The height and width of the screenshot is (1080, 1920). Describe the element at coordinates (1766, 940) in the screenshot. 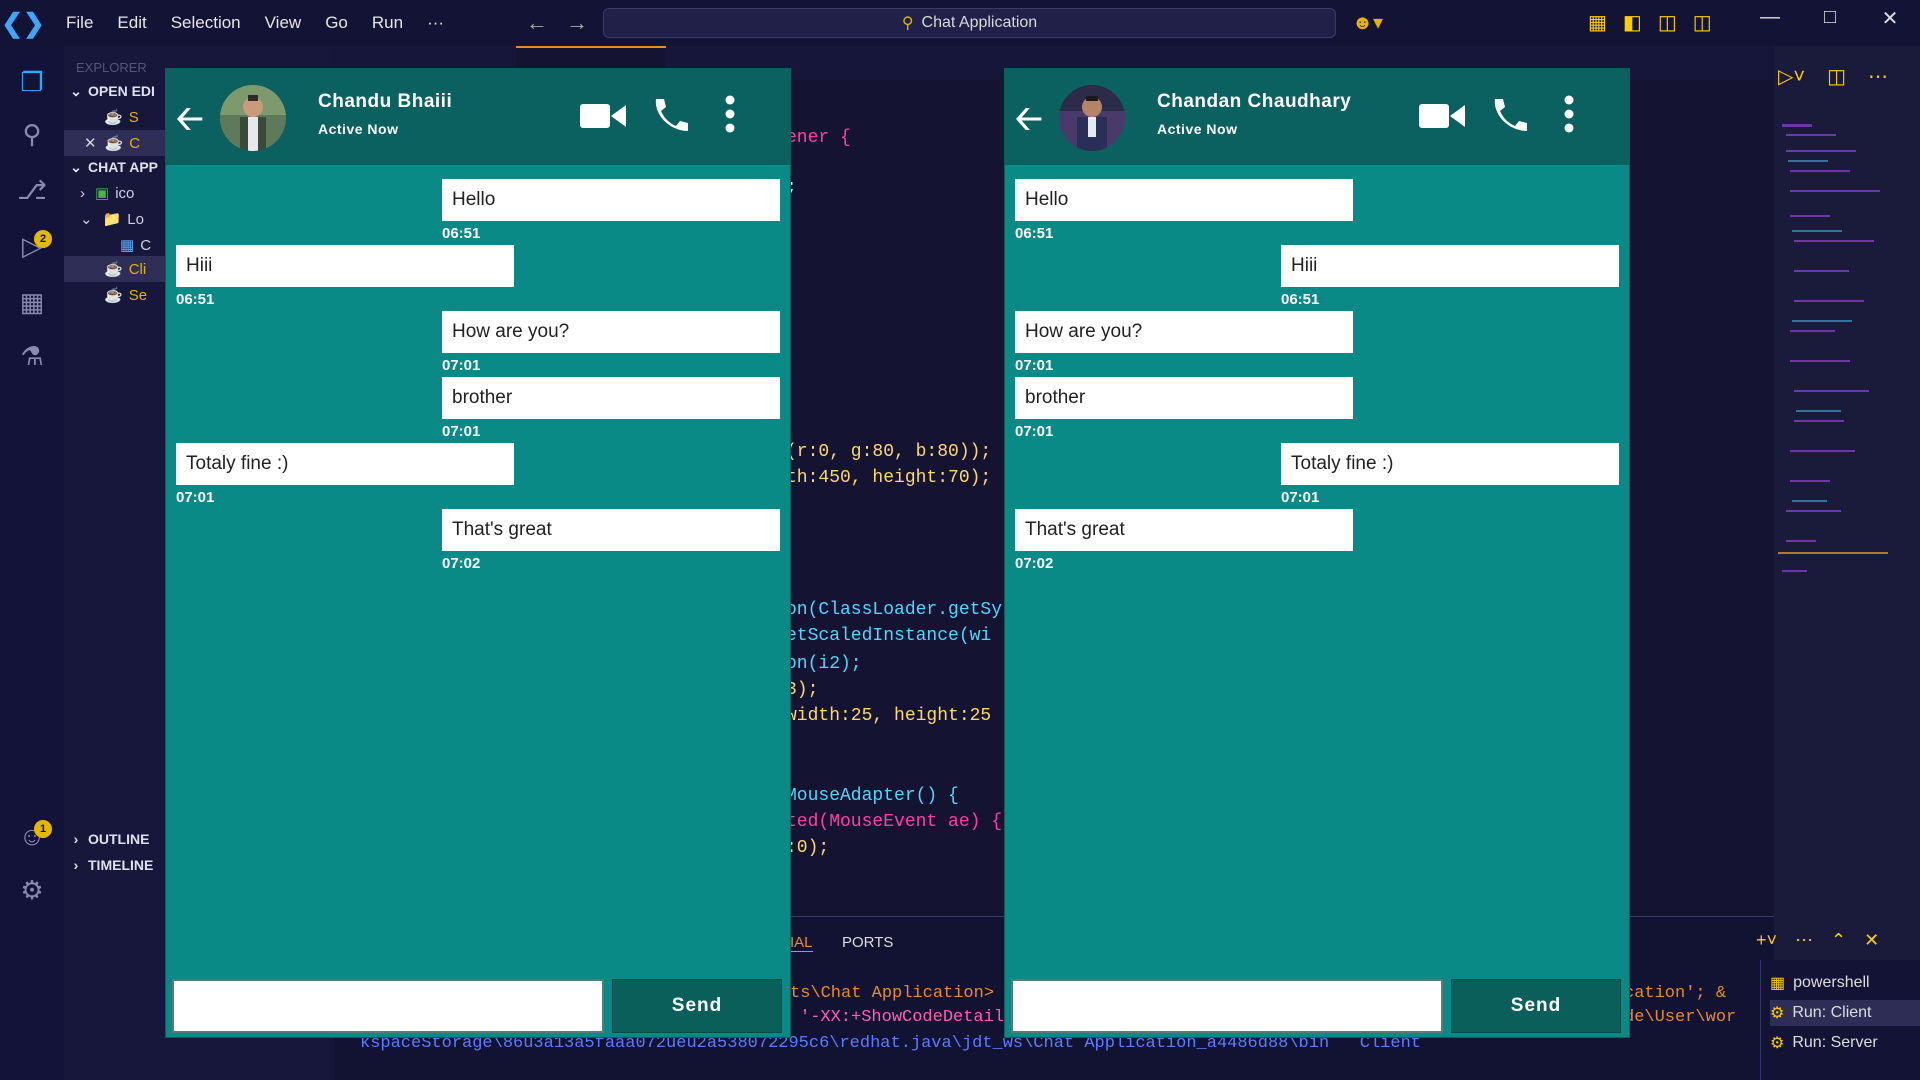

I see `new-terminal-icon: +˅` at that location.